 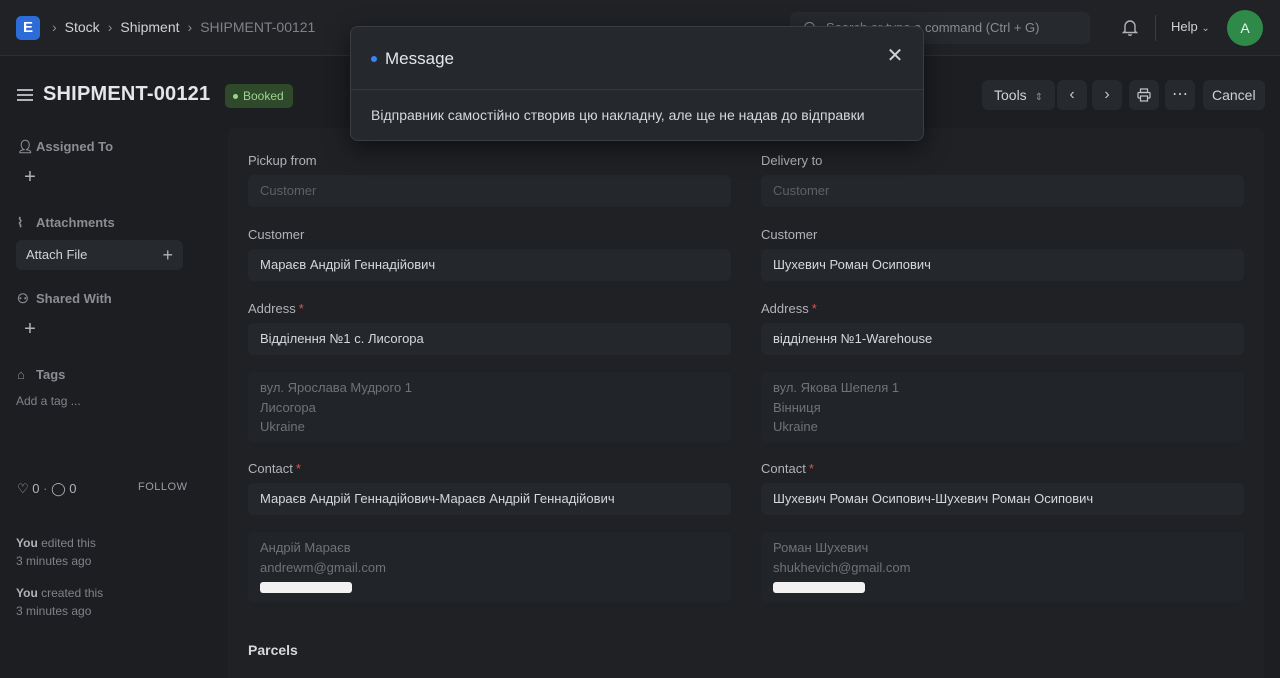 What do you see at coordinates (54, 611) in the screenshot?
I see `activity-time: 3 minutes ago` at bounding box center [54, 611].